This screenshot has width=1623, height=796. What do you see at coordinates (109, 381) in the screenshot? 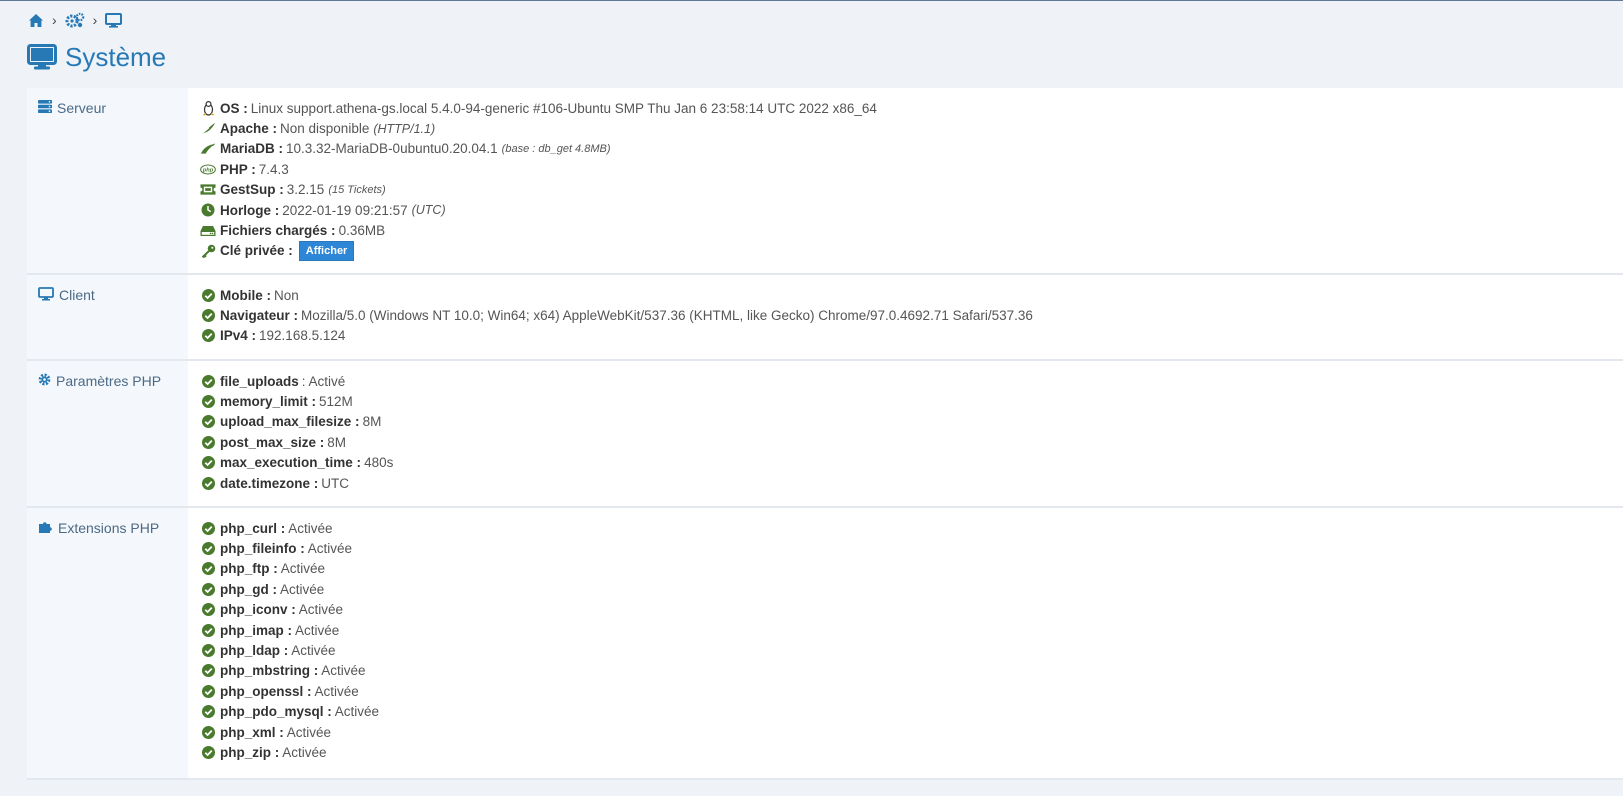
I see `php-params-section-title: Paramètres PHP` at bounding box center [109, 381].